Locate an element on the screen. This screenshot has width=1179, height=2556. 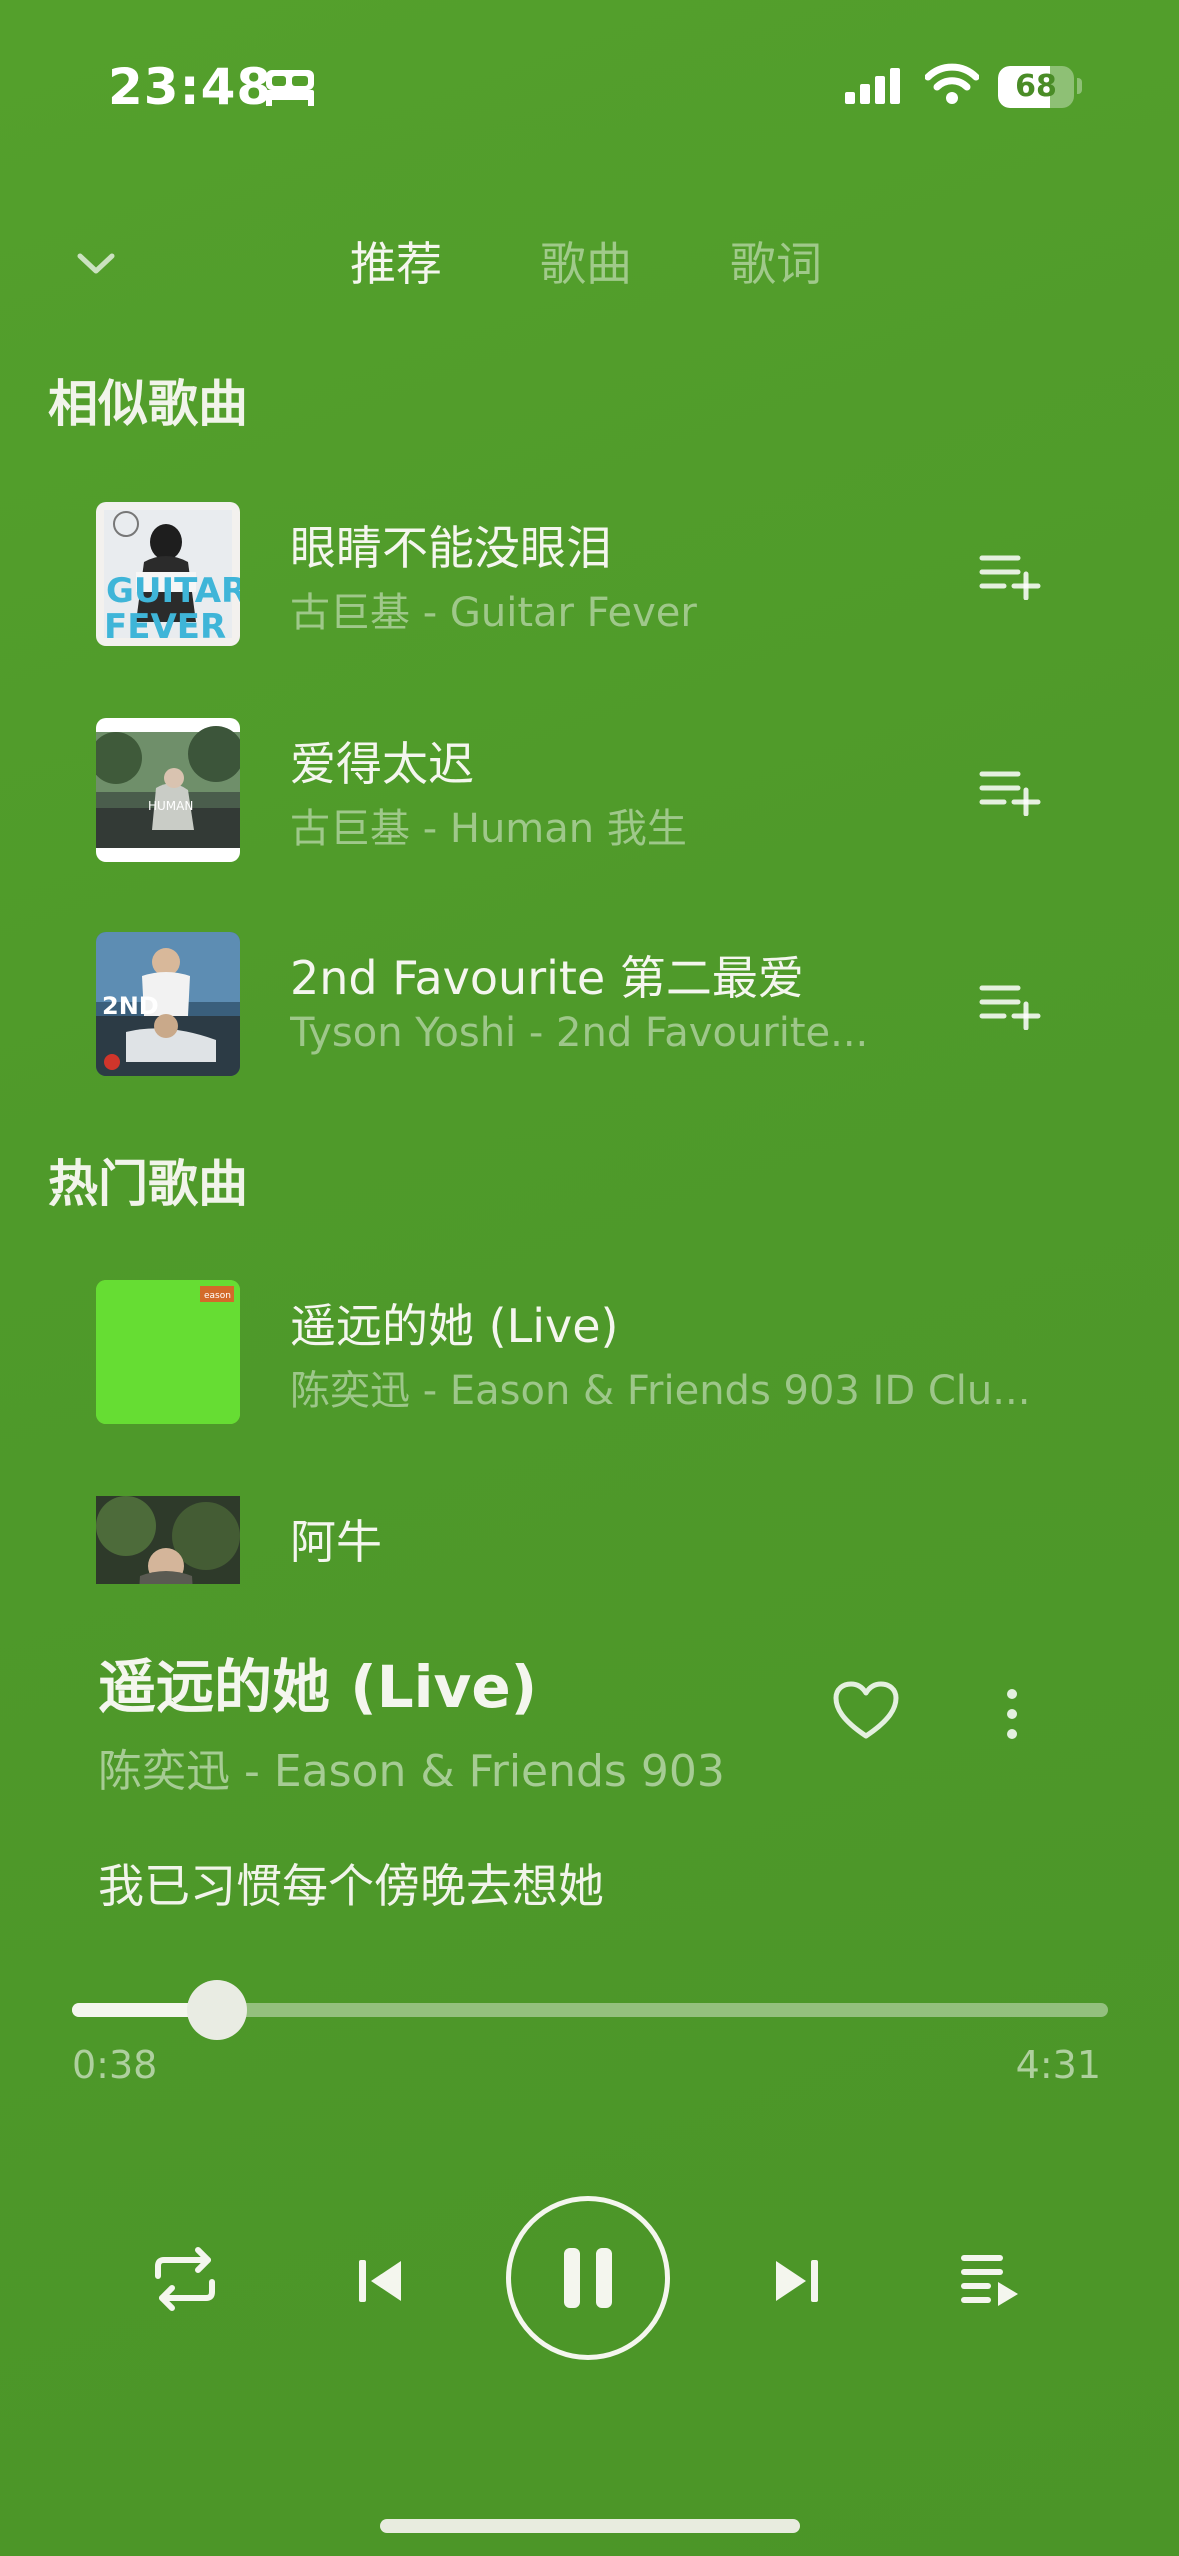
status-time: 23:48 is located at coordinates (190, 87).